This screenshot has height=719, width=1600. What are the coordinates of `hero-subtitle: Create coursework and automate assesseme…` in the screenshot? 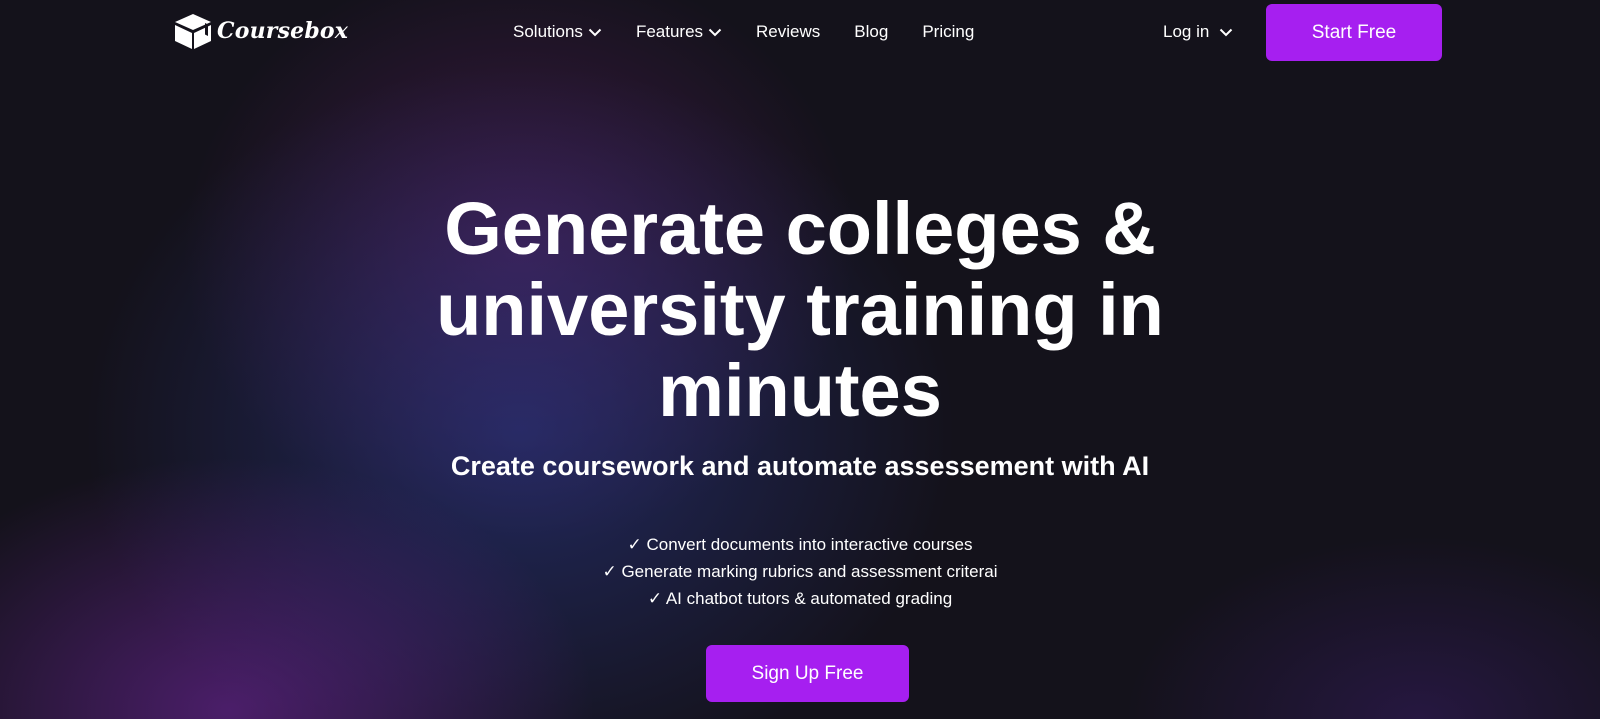 It's located at (800, 466).